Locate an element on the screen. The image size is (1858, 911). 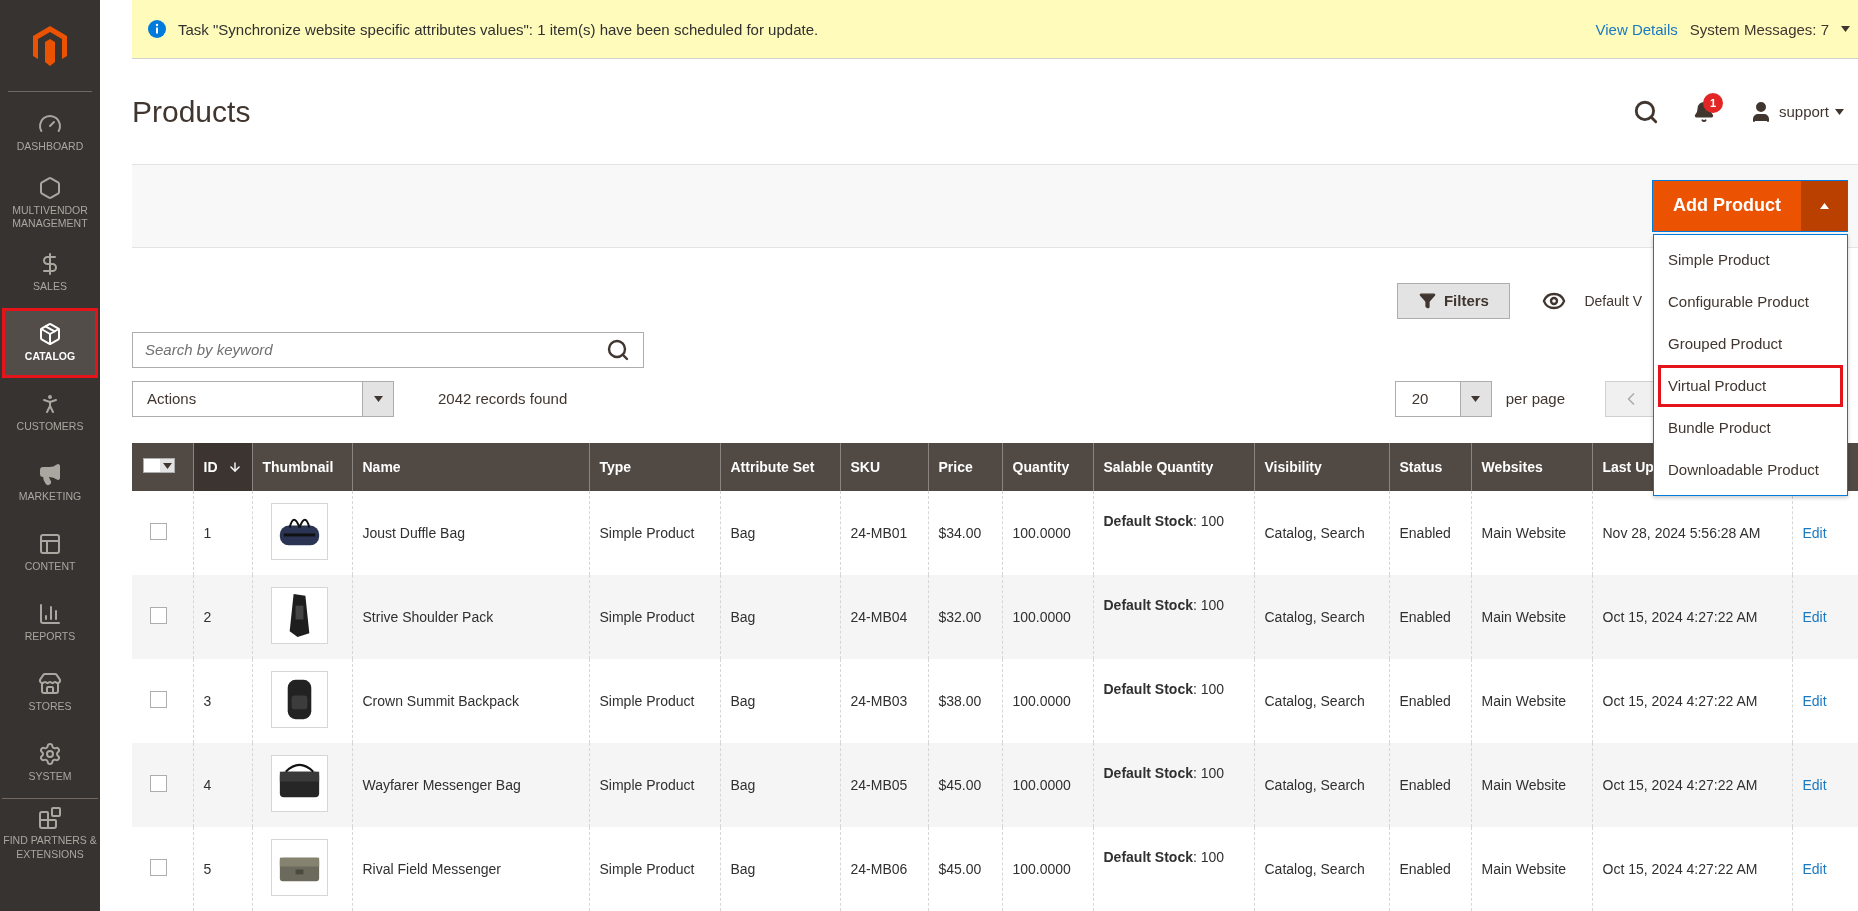
view-details-link: View Details is located at coordinates (1636, 29).